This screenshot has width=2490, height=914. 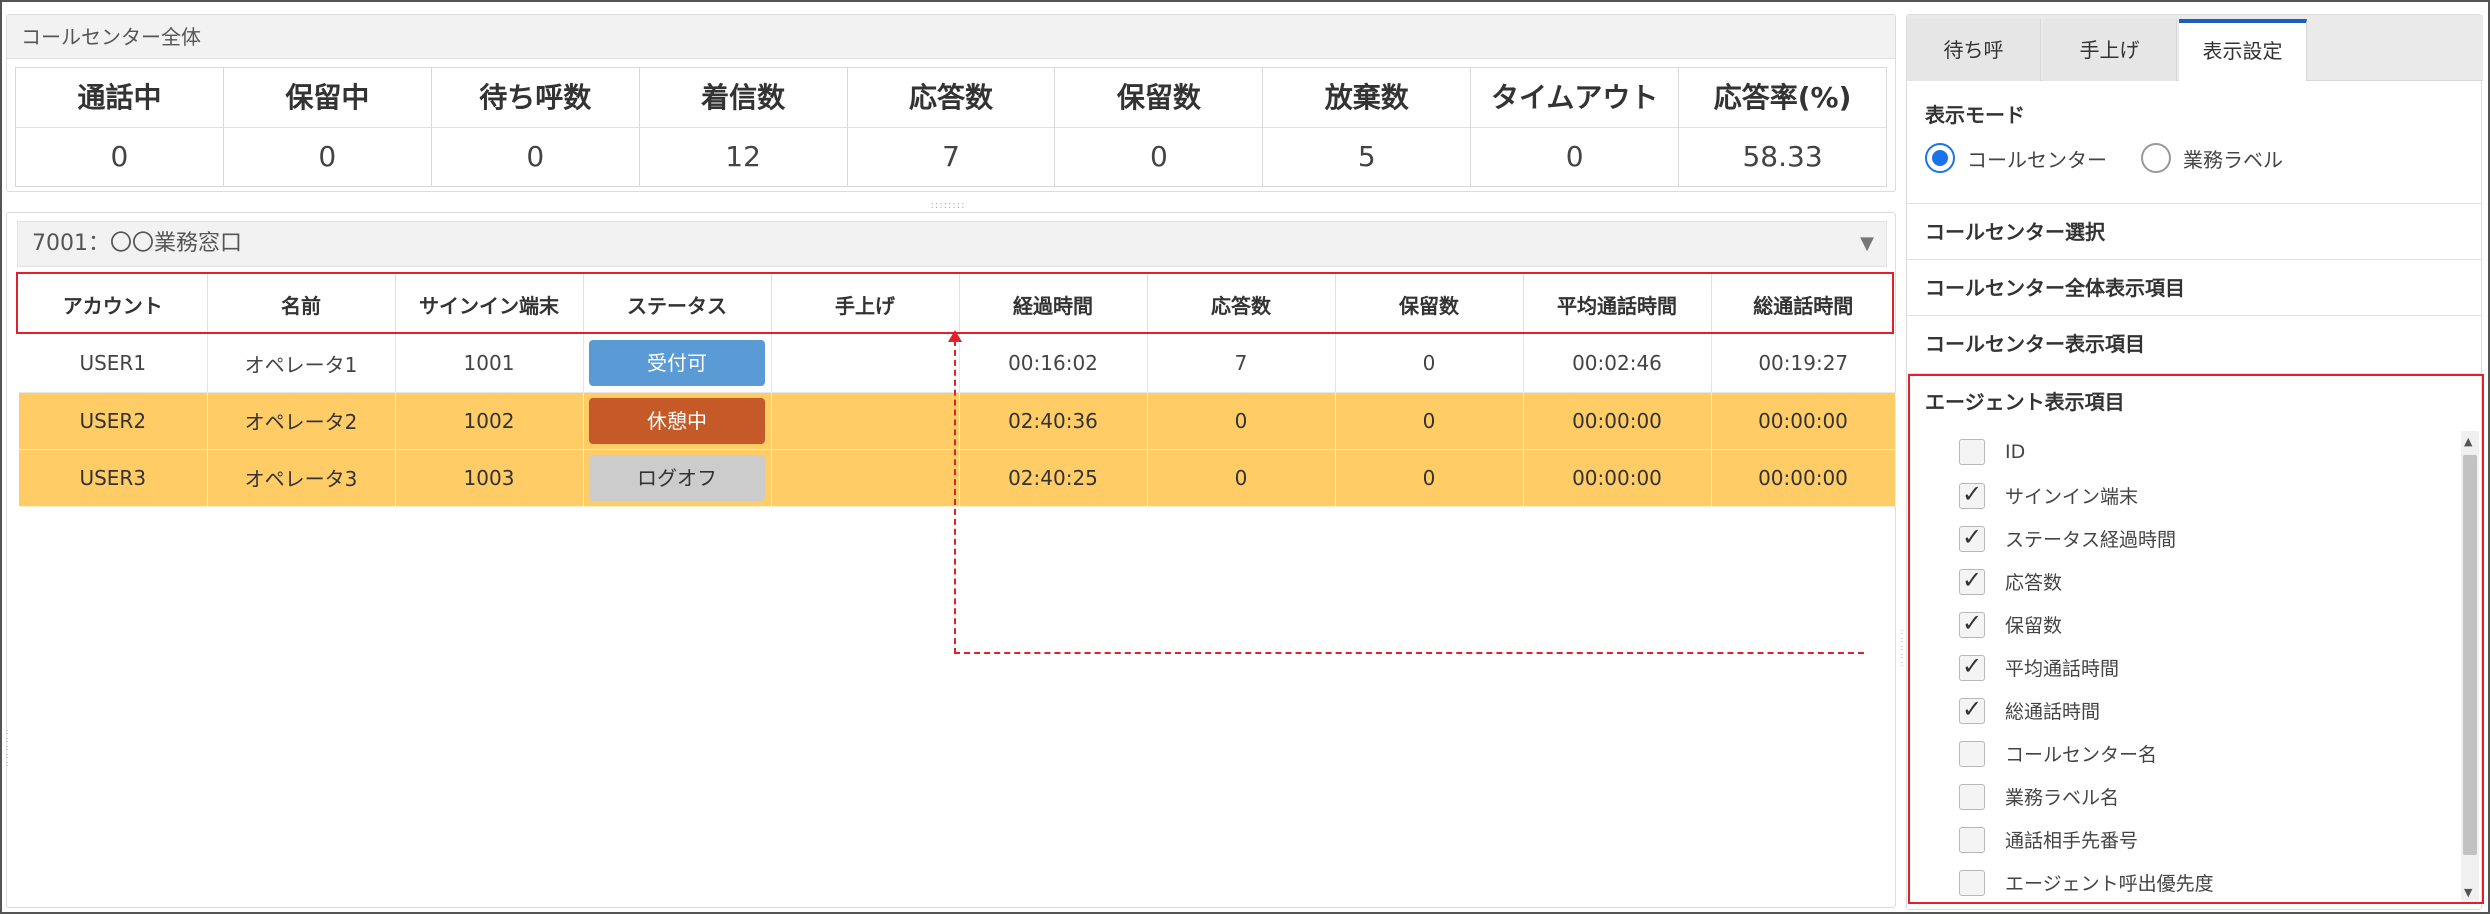 What do you see at coordinates (2053, 712) in the screenshot?
I see `checkbox-label: 総通話時間` at bounding box center [2053, 712].